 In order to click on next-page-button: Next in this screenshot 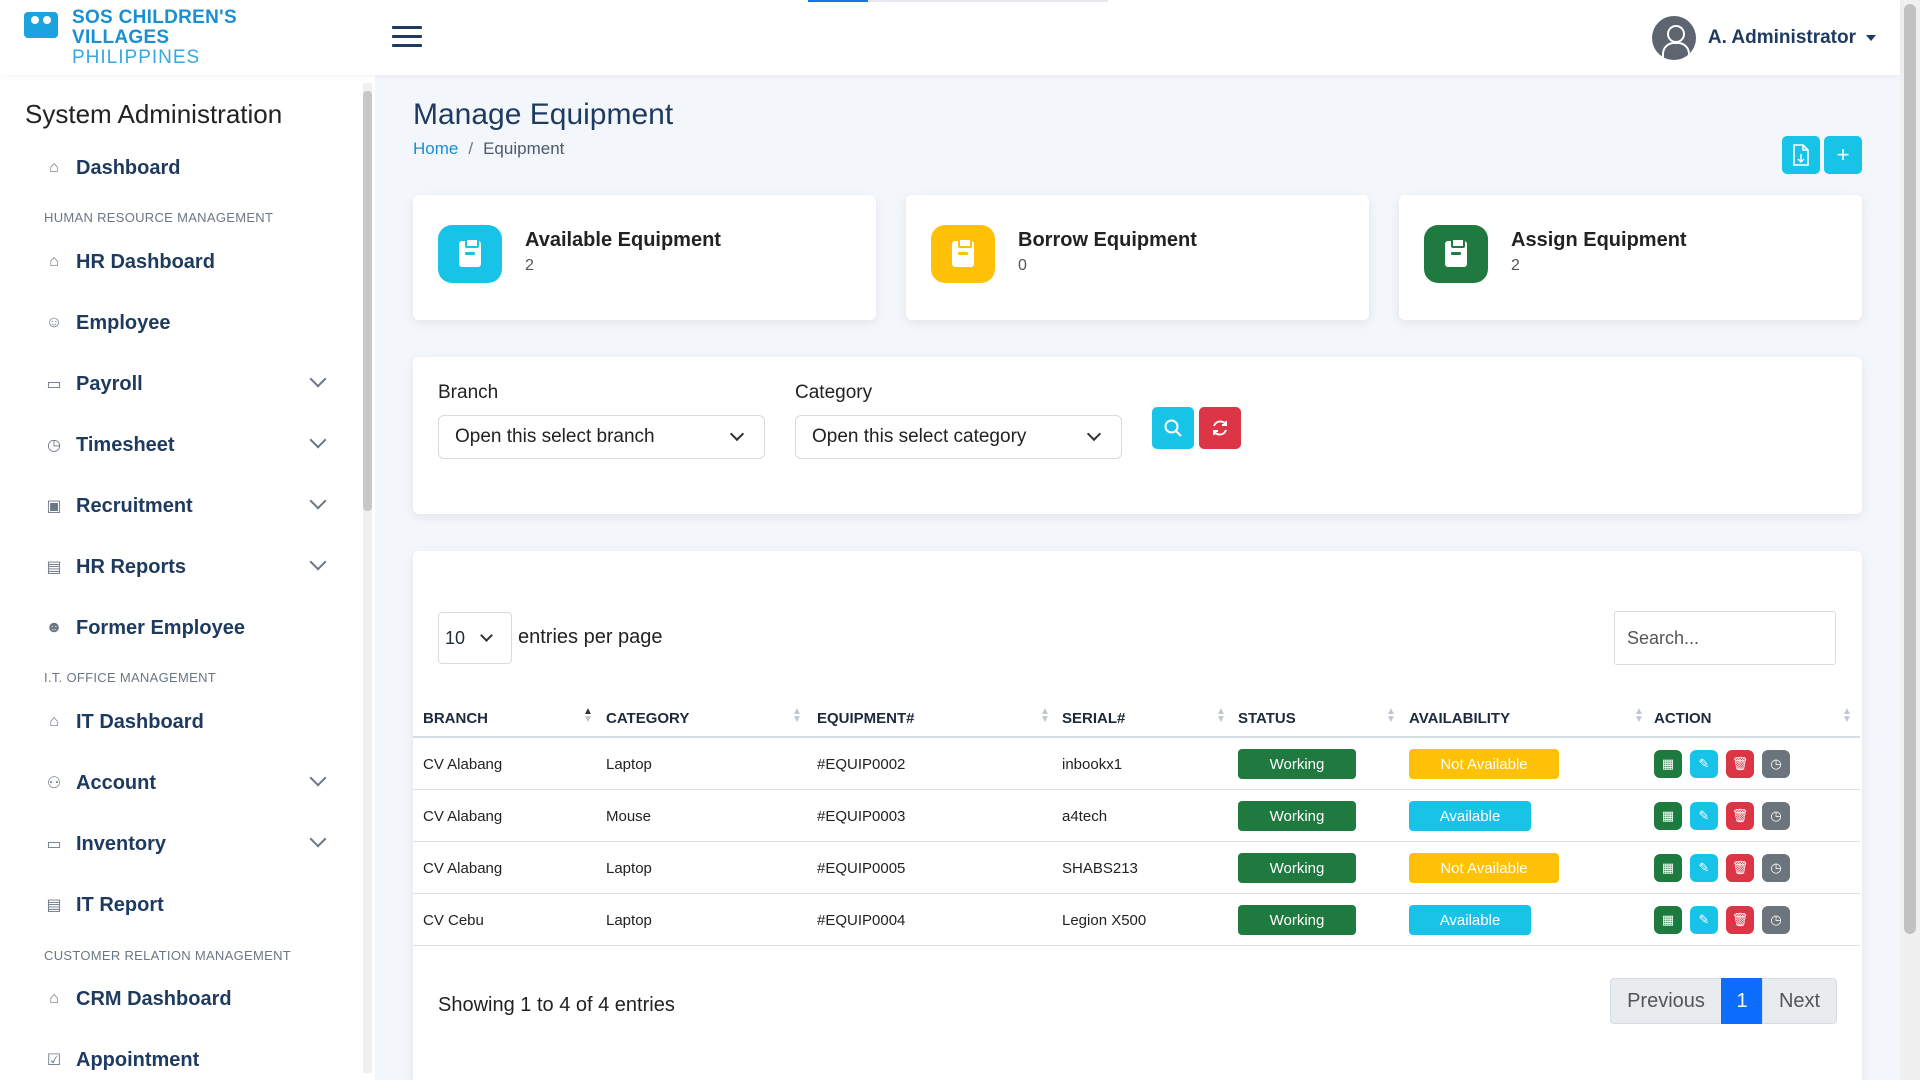, I will do `click(1799, 1001)`.